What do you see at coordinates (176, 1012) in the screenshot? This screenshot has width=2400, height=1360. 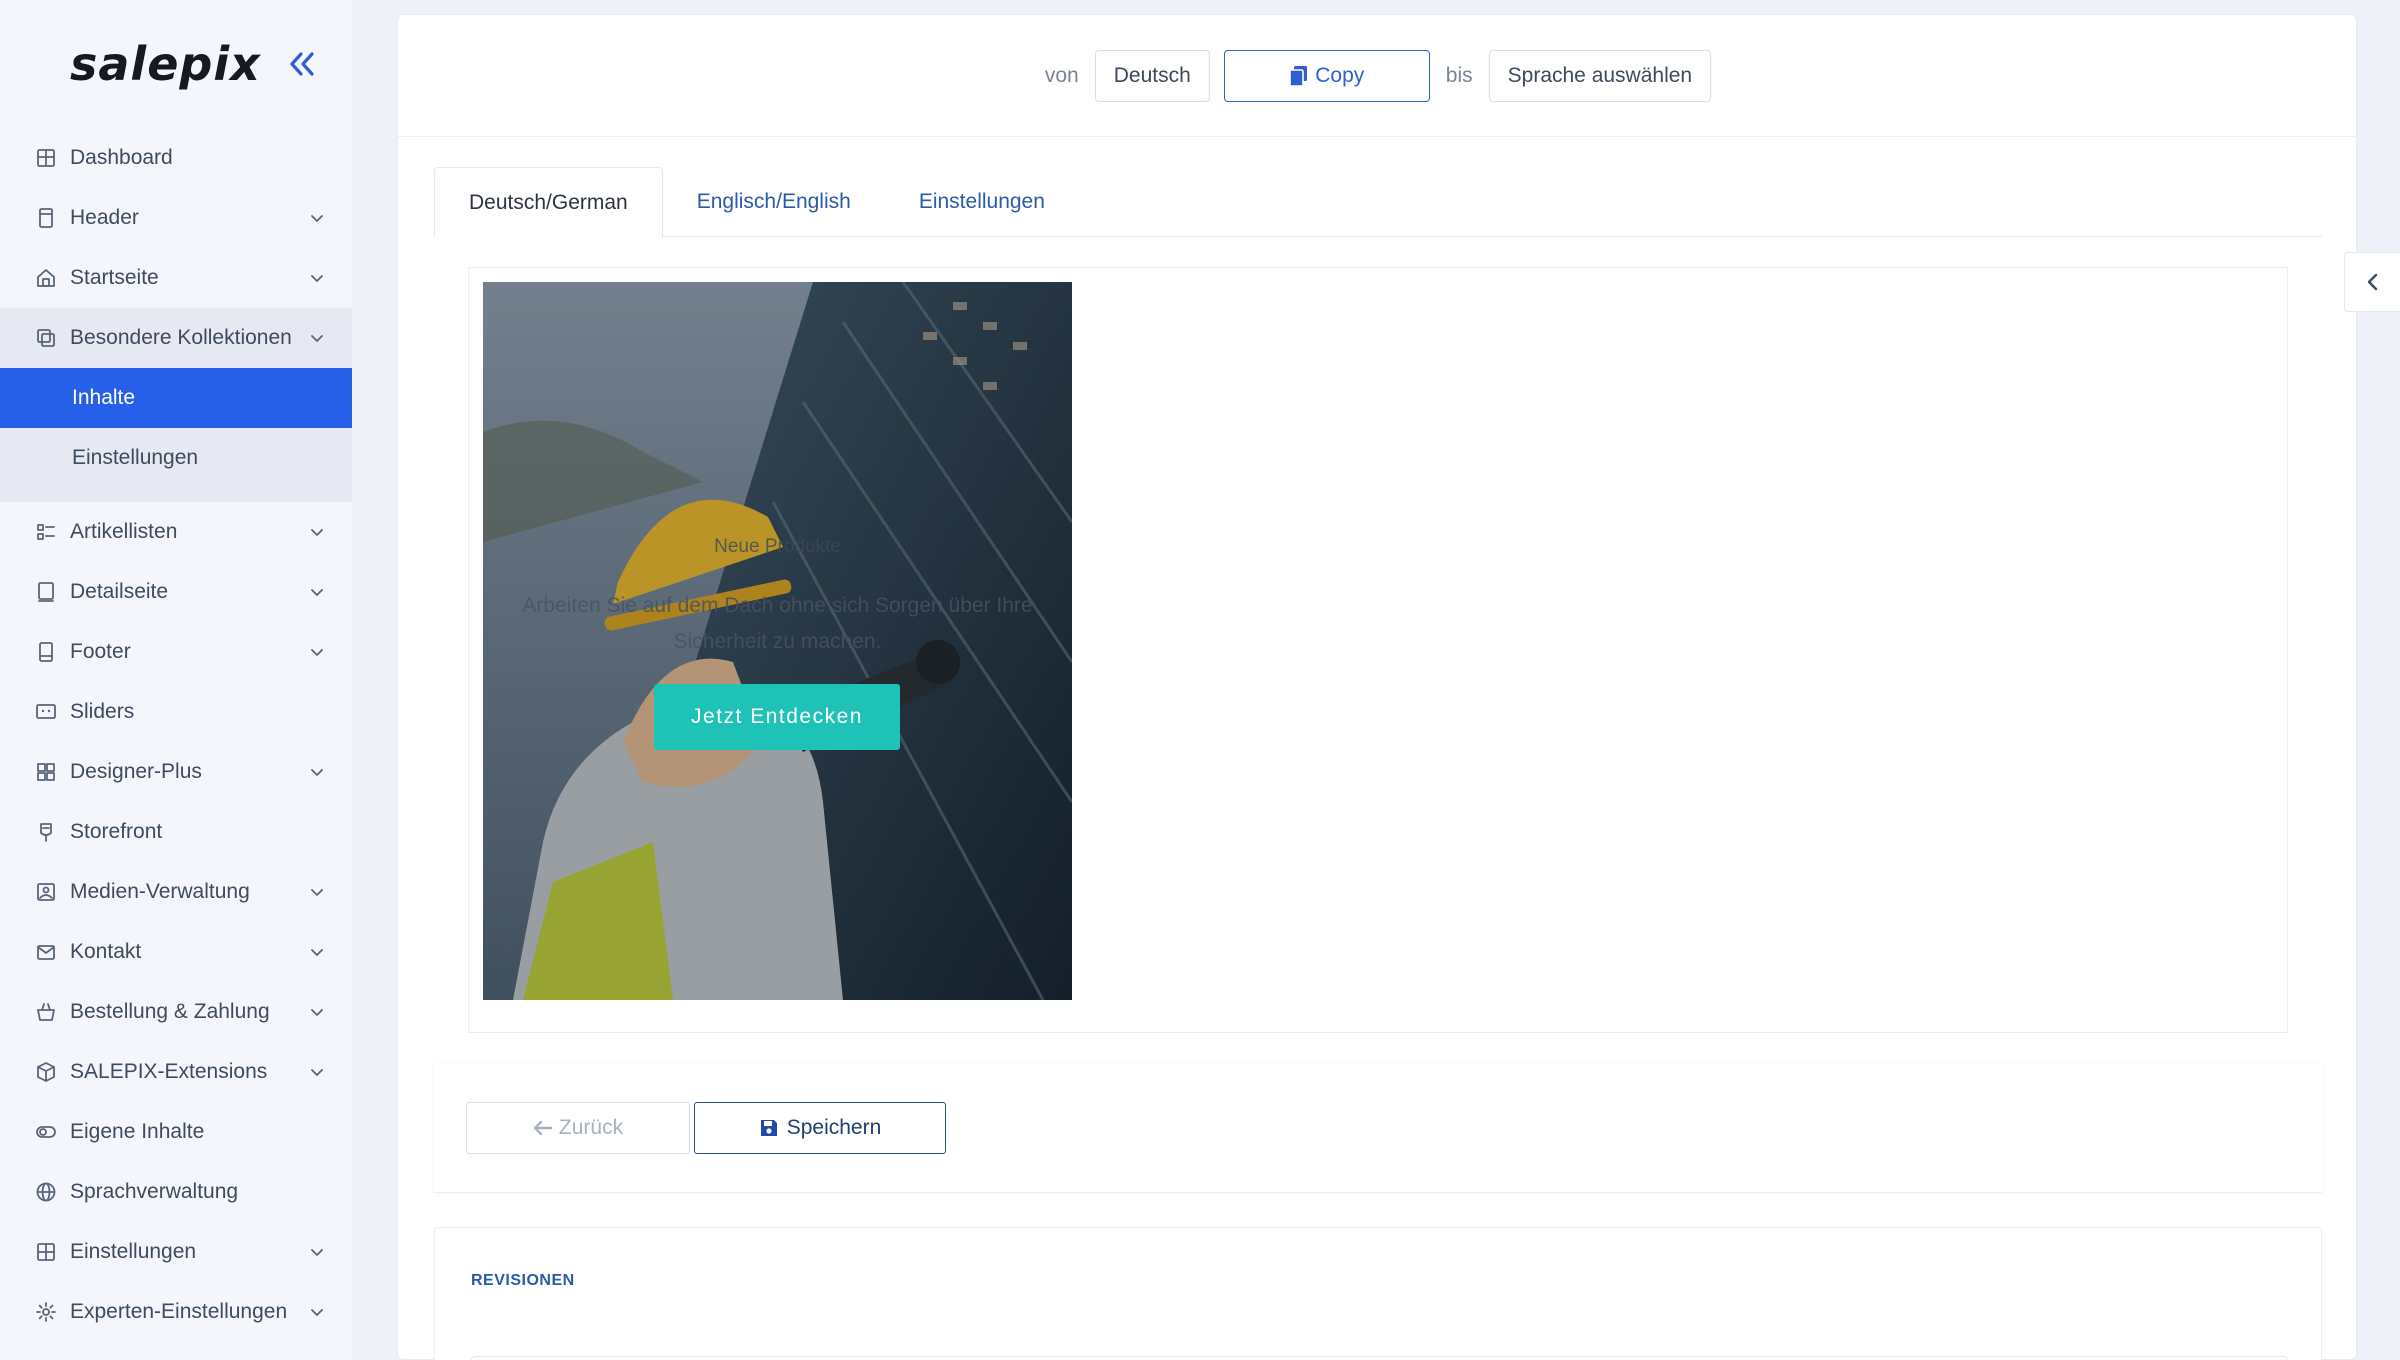 I see `sidebar-item-bestellung-zahlung: Bestellung & Zahlung` at bounding box center [176, 1012].